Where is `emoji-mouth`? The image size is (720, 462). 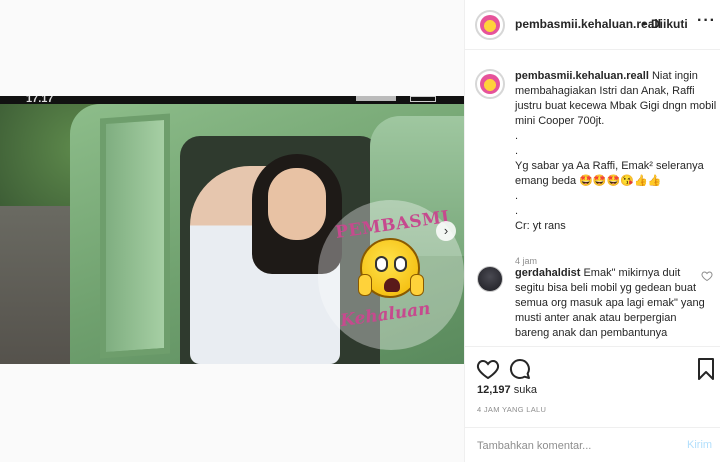
emoji-mouth is located at coordinates (392, 285).